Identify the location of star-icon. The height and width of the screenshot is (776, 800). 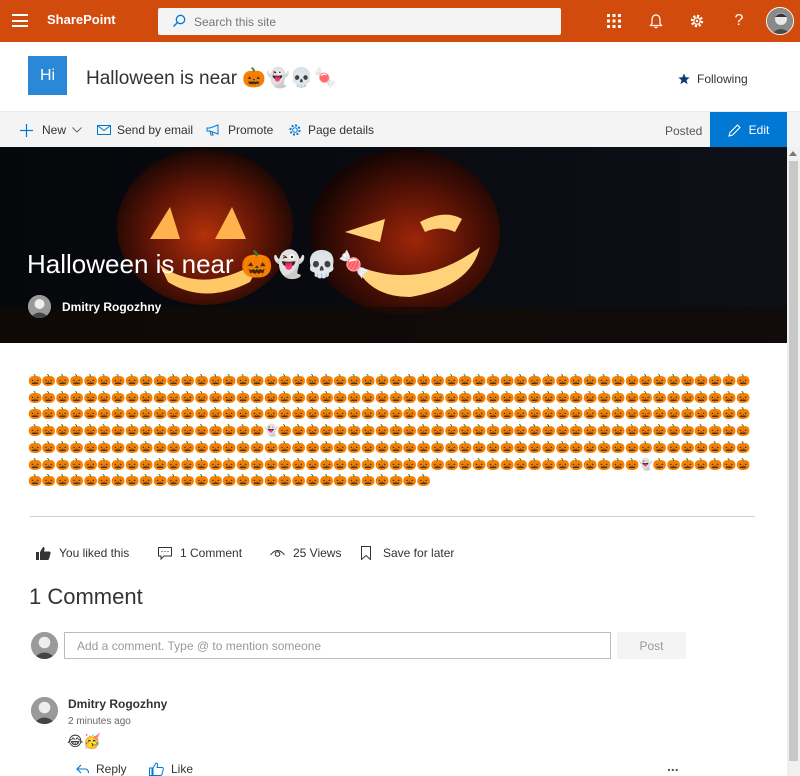
(684, 79).